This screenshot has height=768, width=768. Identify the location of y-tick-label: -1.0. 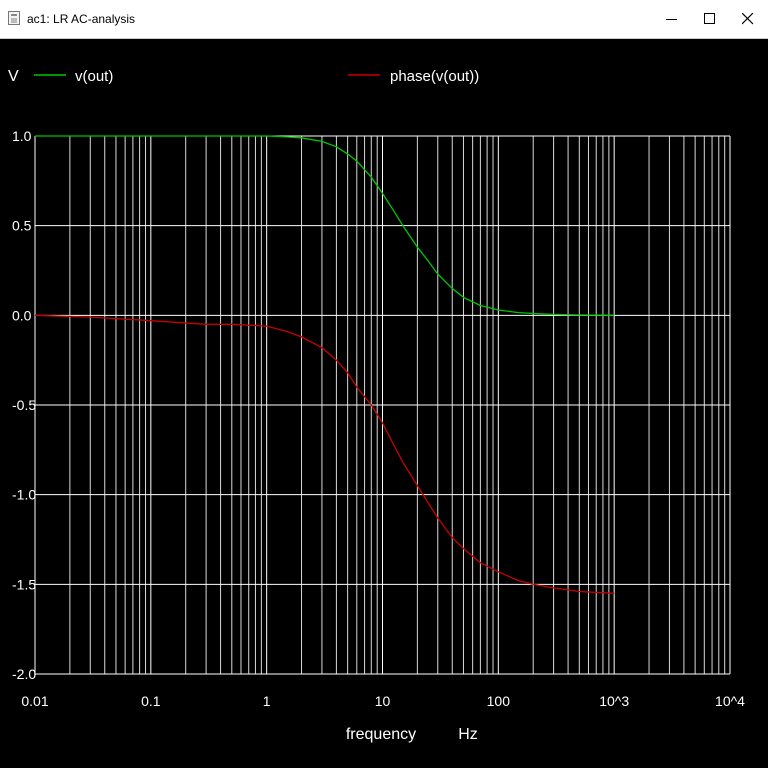
(24, 495).